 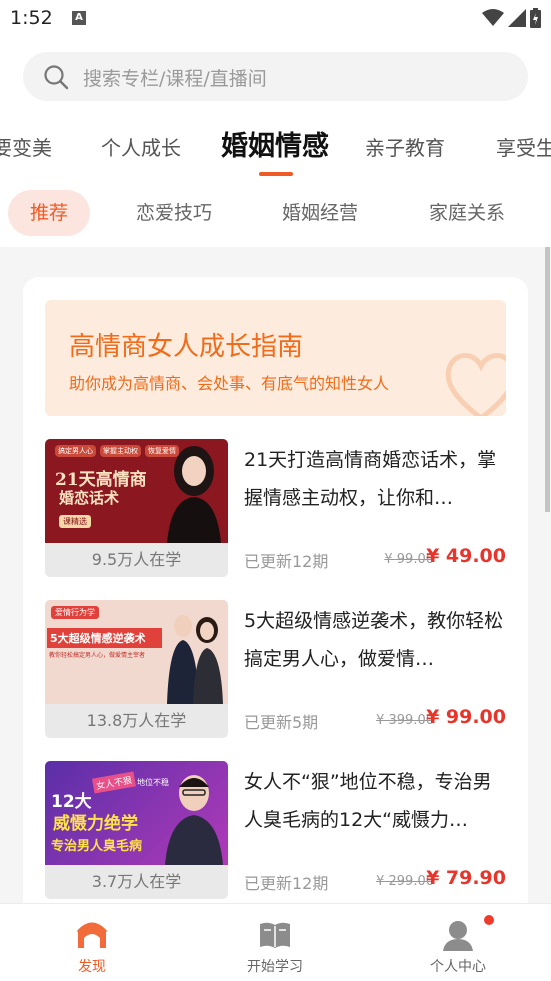 What do you see at coordinates (547, 379) in the screenshot?
I see `scrollbar` at bounding box center [547, 379].